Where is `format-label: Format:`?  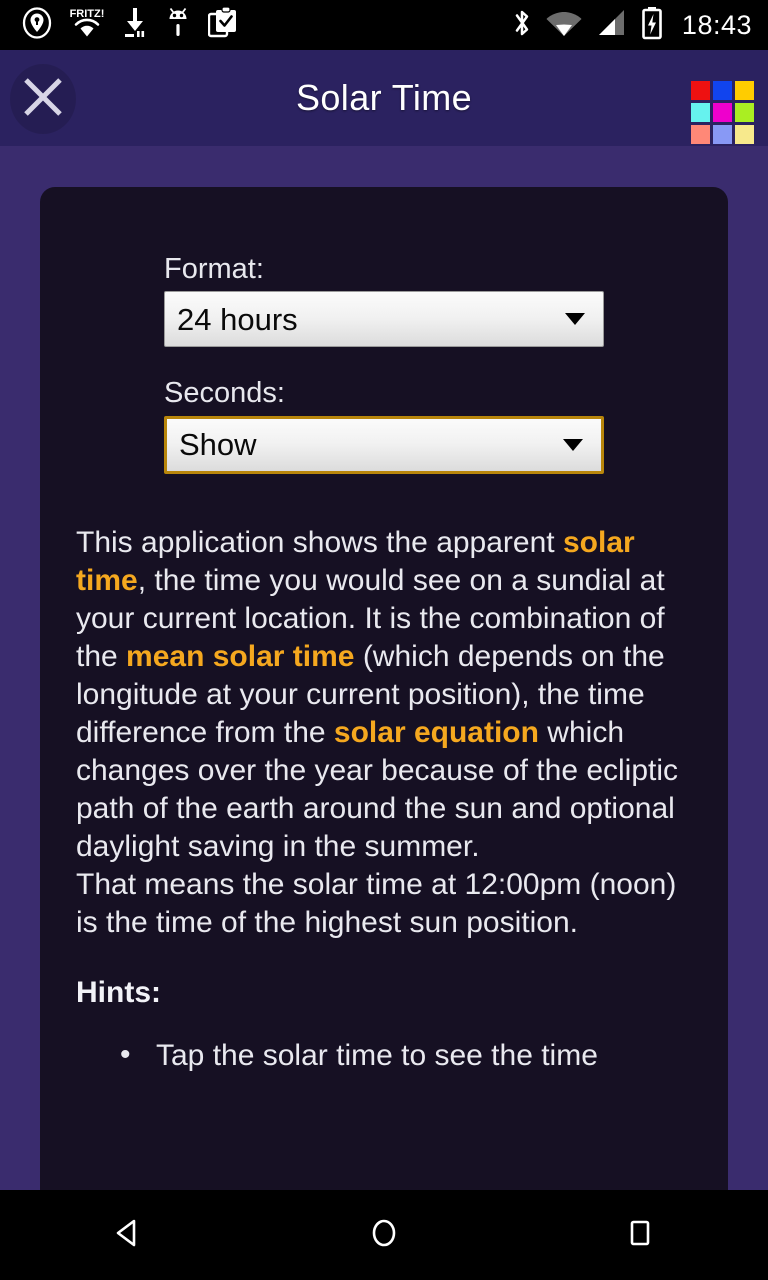
format-label: Format: is located at coordinates (214, 269).